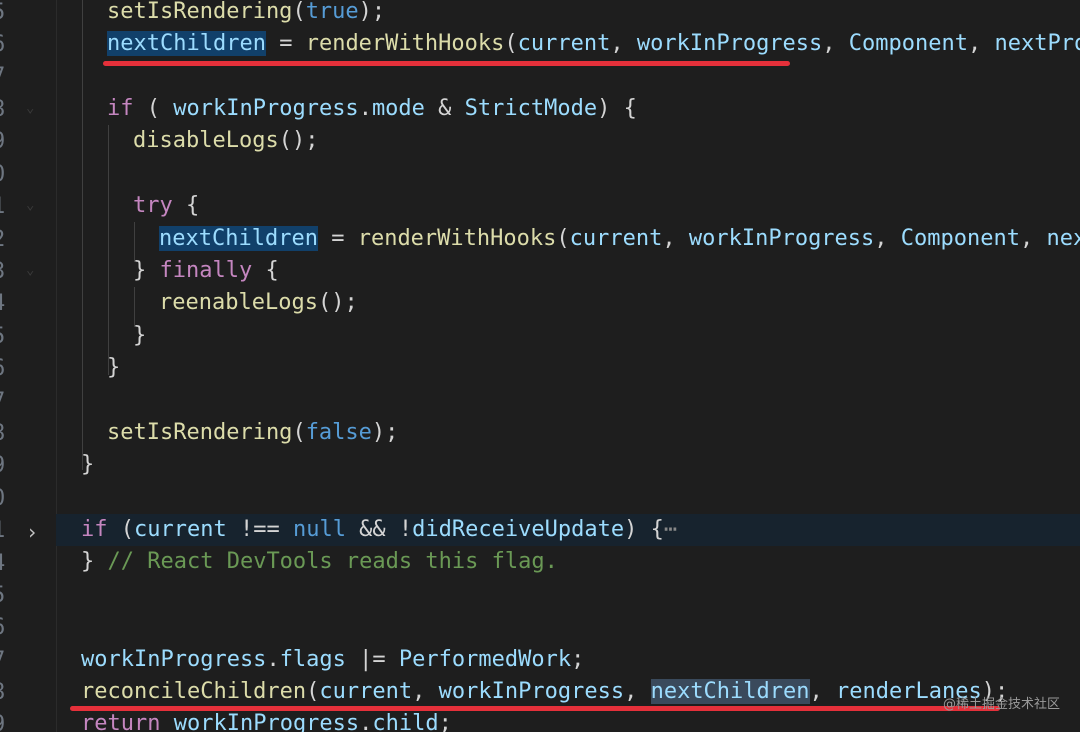  What do you see at coordinates (34, 532) in the screenshot?
I see `fold-expand-chevron-icon: ›` at bounding box center [34, 532].